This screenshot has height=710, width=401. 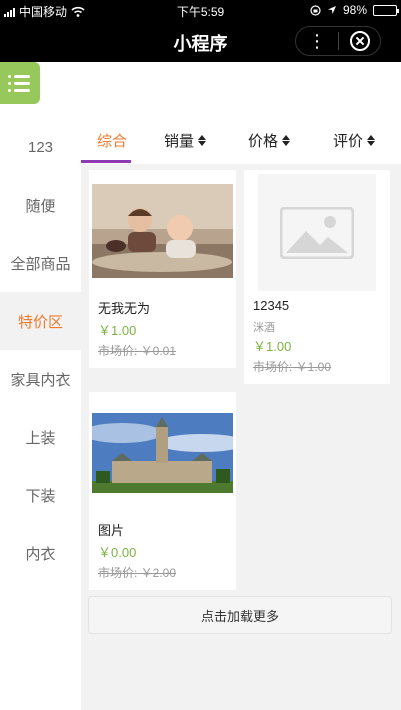 I want to click on product-card: 无我无为 ￥1.00 市场价: ￥0.01, so click(x=162, y=269).